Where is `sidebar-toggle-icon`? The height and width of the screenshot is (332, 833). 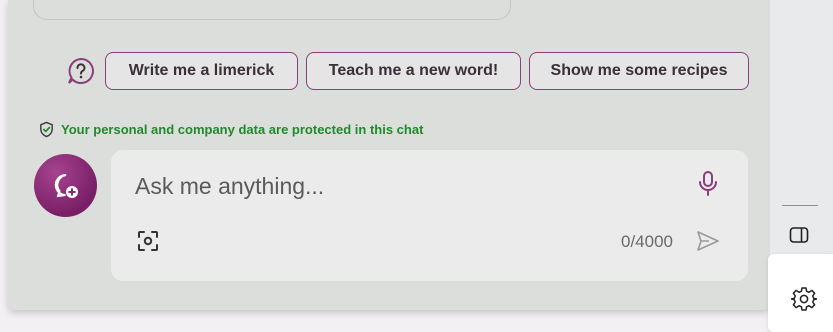
sidebar-toggle-icon is located at coordinates (799, 235).